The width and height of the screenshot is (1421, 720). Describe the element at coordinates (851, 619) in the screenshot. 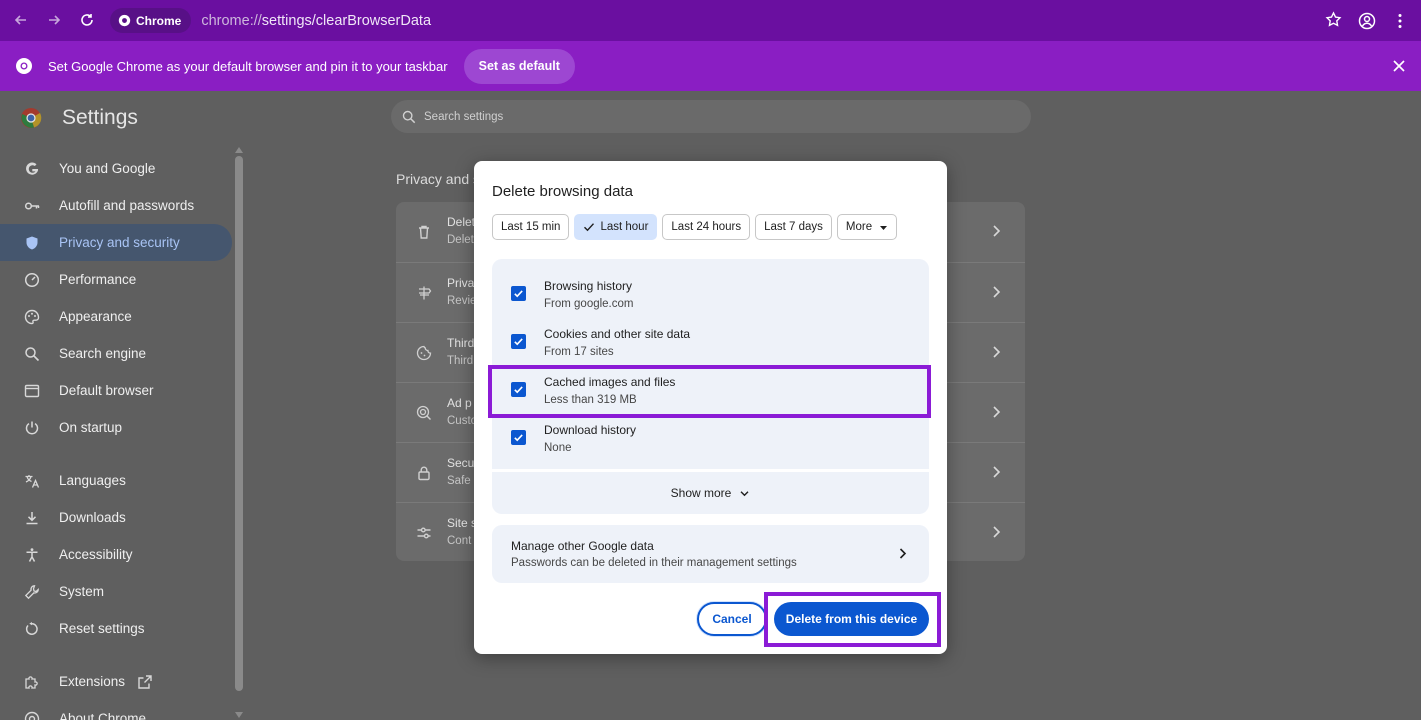

I see `delete-from-device-button: Delete from this device` at that location.